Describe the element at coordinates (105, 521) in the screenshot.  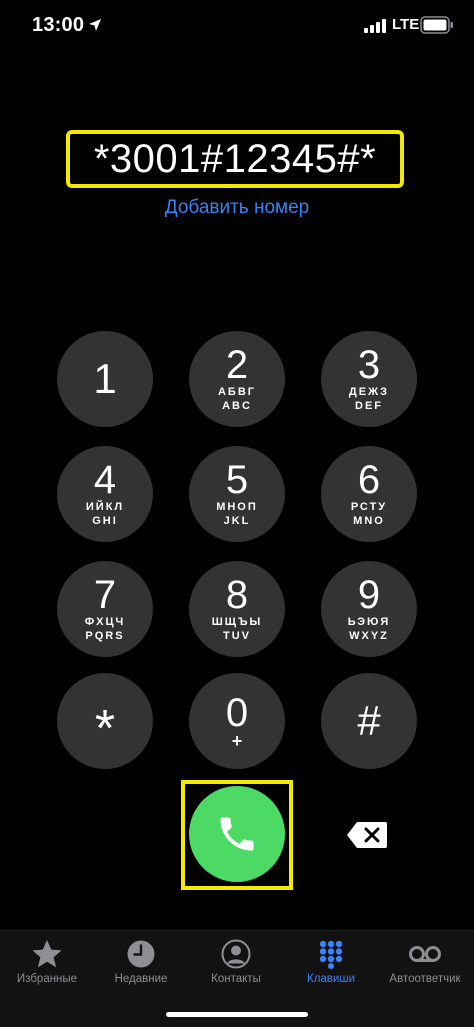
I see `key-letters-latin: GHI` at that location.